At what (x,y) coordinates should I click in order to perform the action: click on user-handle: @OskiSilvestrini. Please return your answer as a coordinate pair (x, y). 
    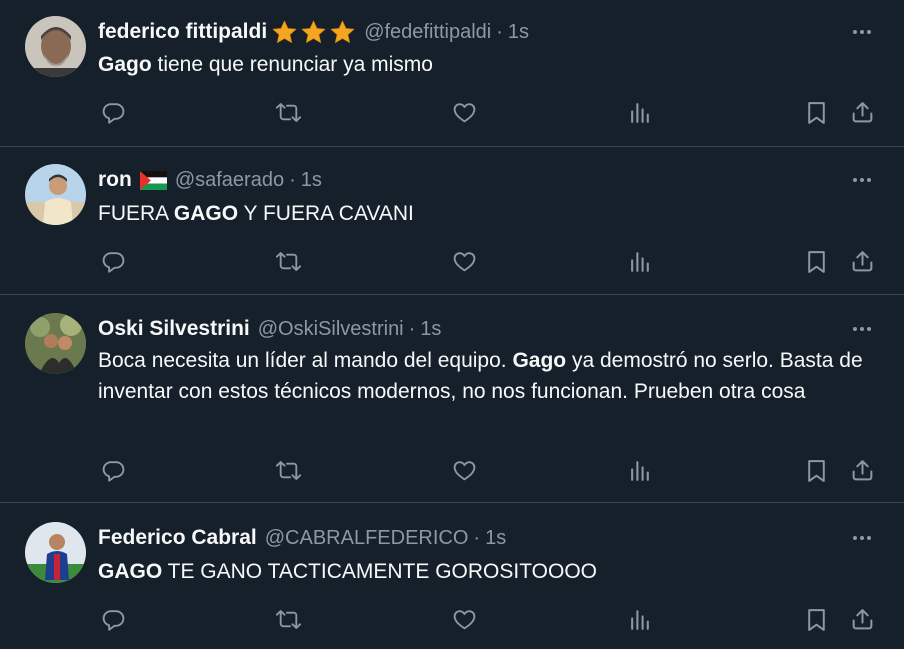
    Looking at the image, I should click on (331, 329).